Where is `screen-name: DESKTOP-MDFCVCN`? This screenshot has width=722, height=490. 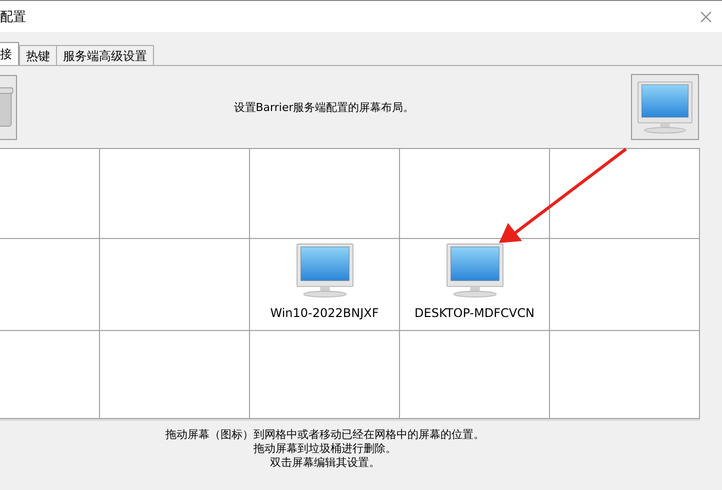
screen-name: DESKTOP-MDFCVCN is located at coordinates (474, 313).